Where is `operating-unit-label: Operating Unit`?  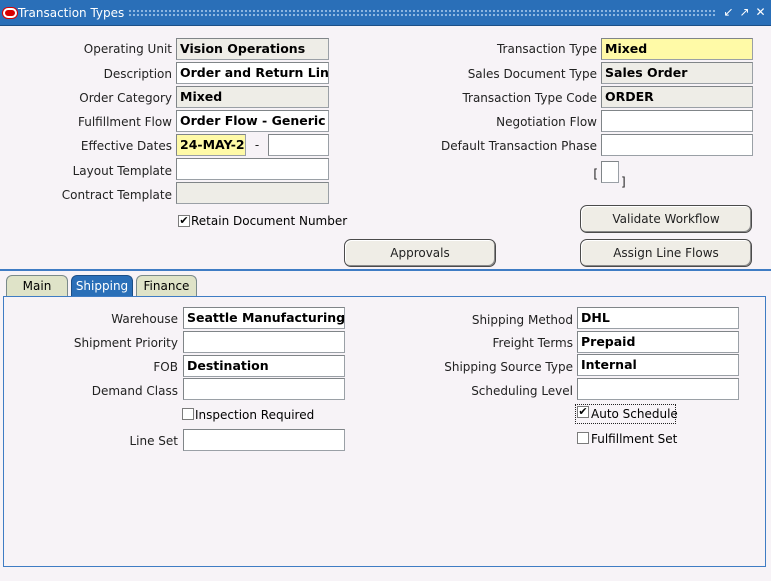 operating-unit-label: Operating Unit is located at coordinates (127, 49).